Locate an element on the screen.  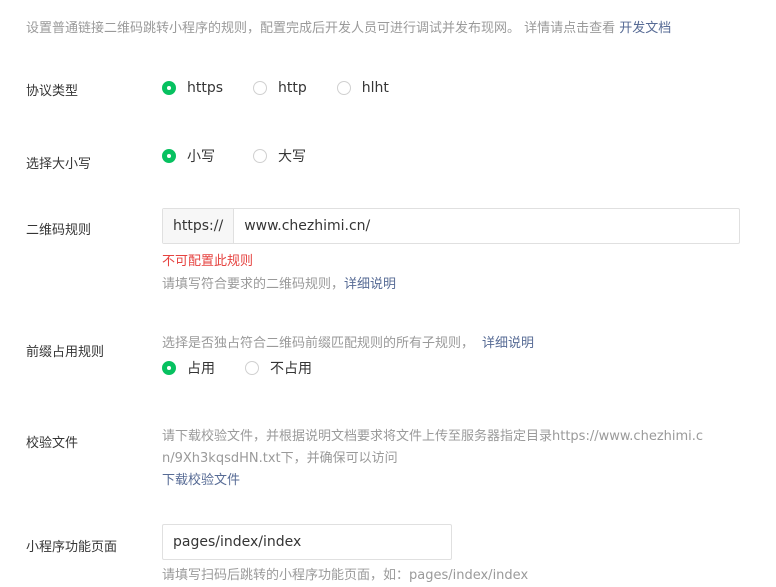
qr-rule-label: 二维码规则 is located at coordinates (59, 230).